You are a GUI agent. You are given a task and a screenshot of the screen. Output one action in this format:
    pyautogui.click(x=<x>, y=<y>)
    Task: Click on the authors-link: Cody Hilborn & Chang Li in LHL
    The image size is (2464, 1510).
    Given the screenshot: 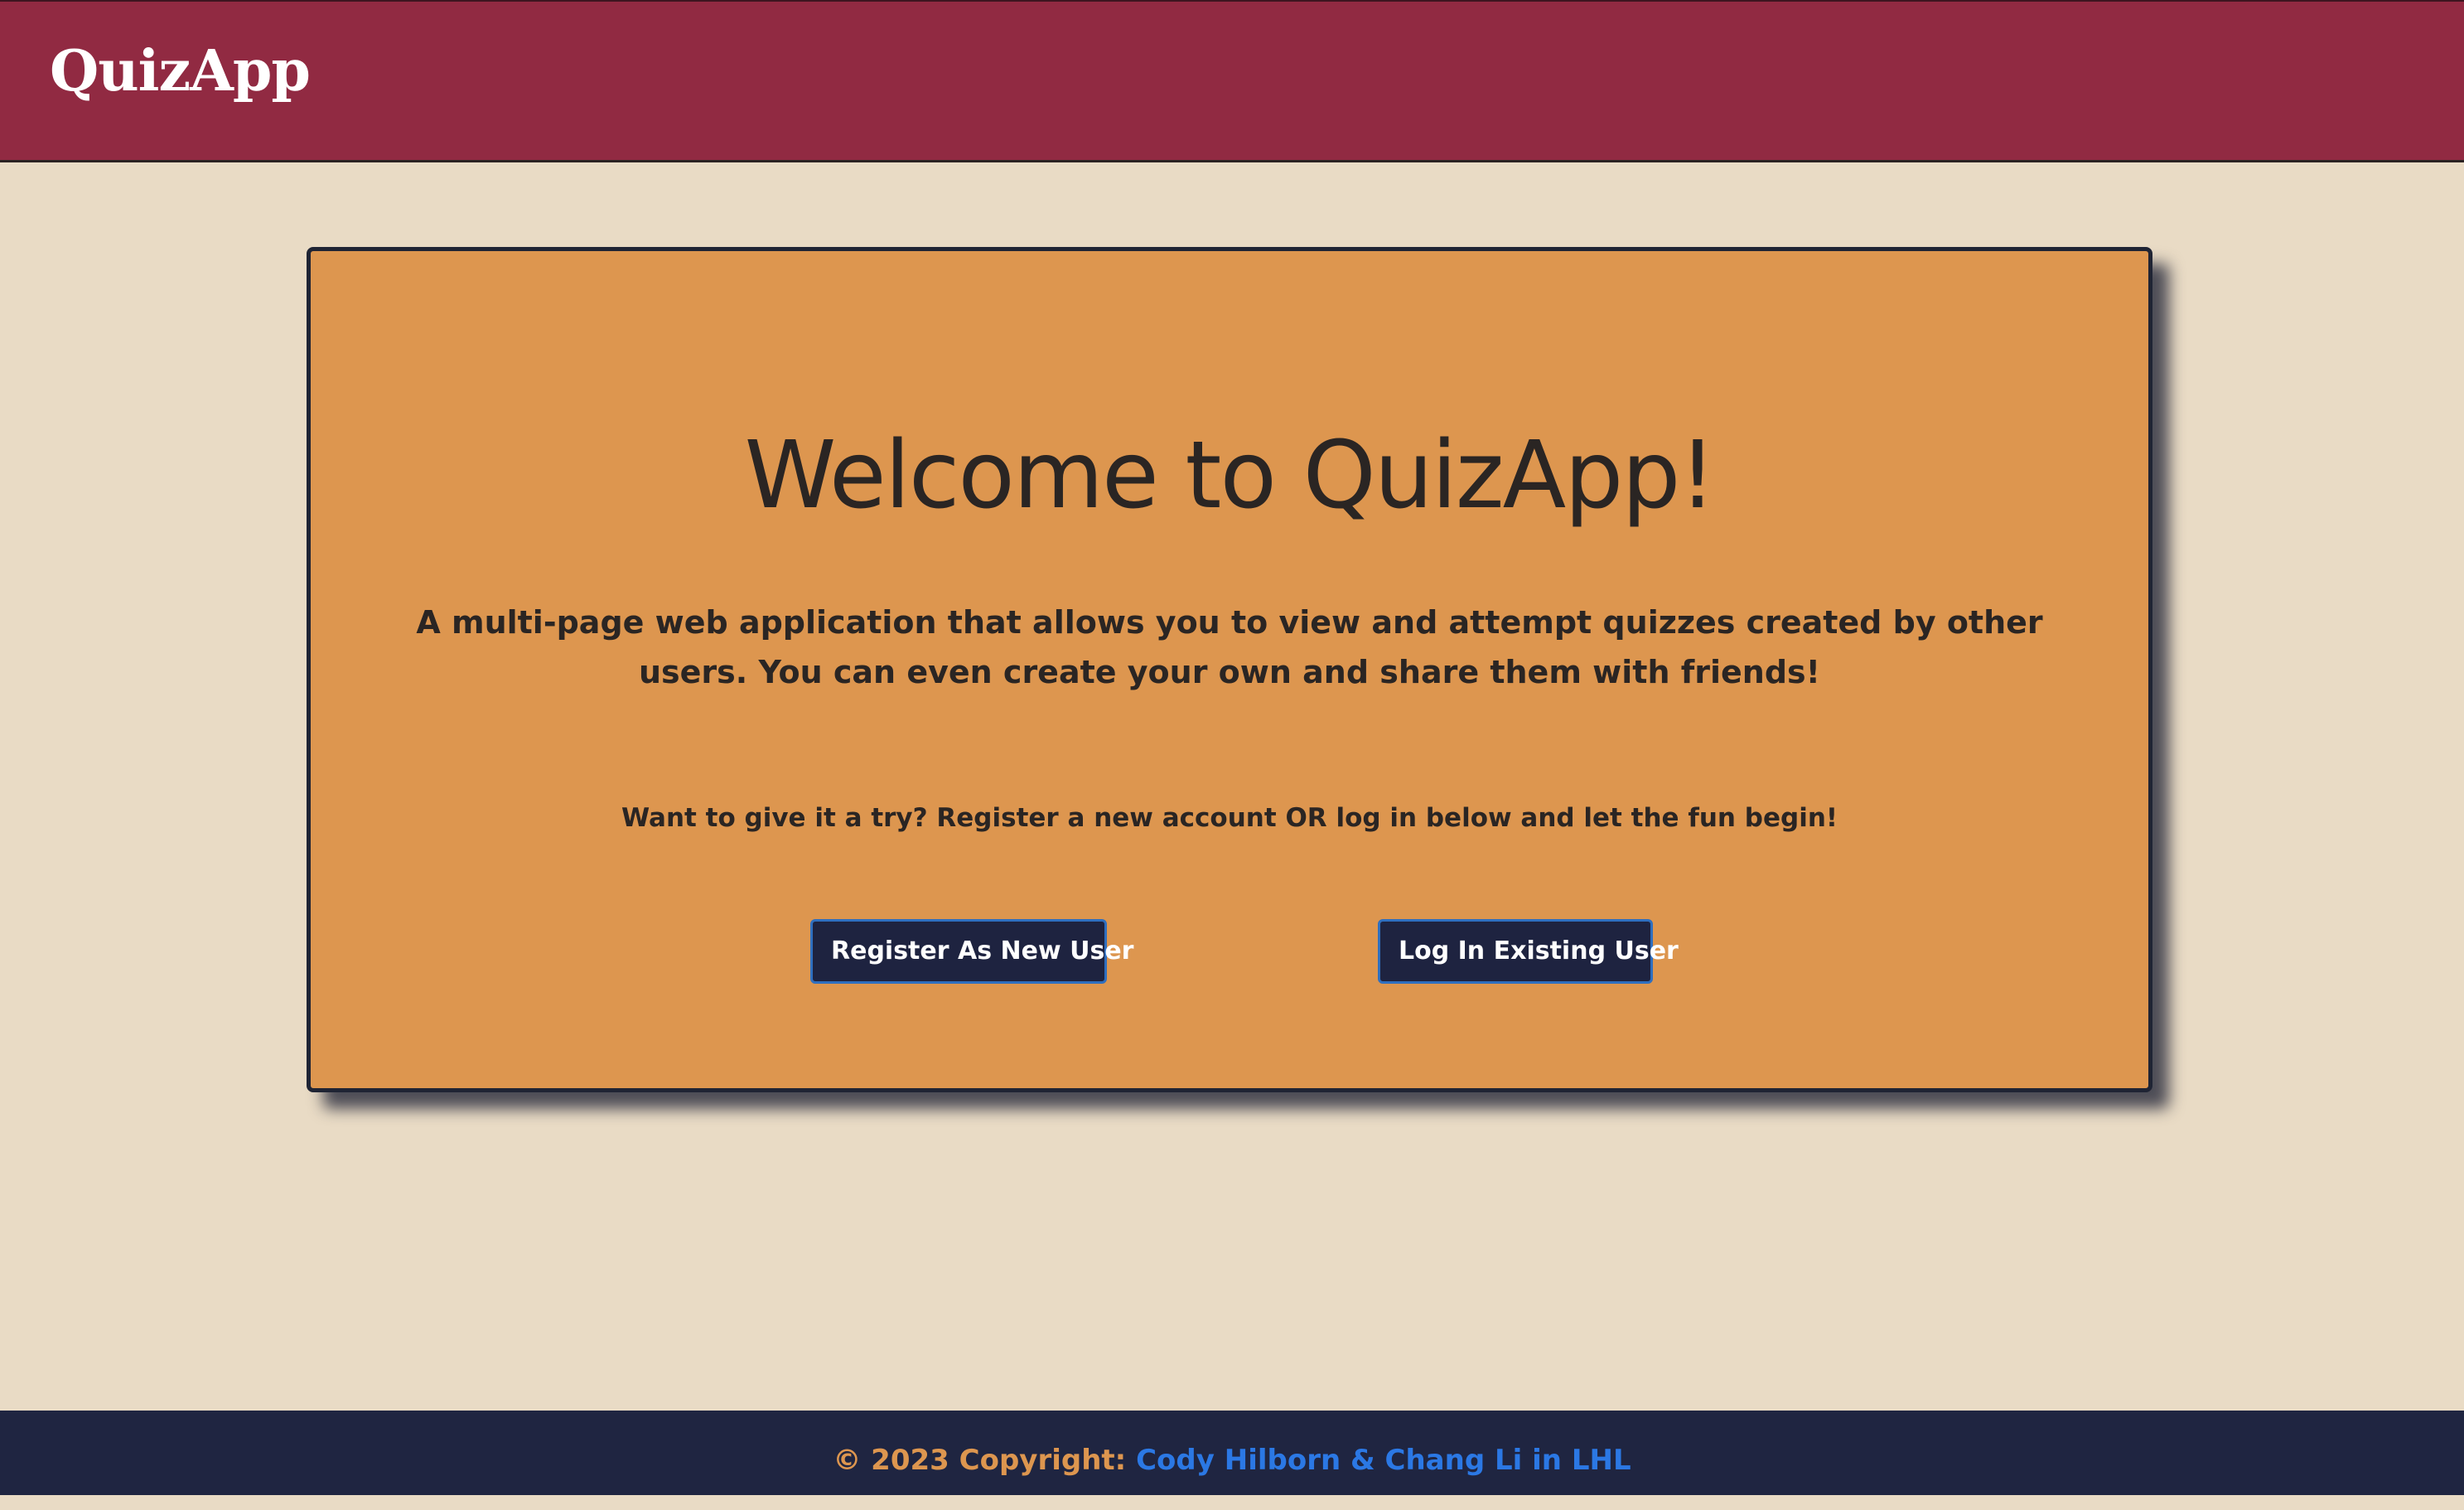 What is the action you would take?
    pyautogui.click(x=1383, y=1461)
    